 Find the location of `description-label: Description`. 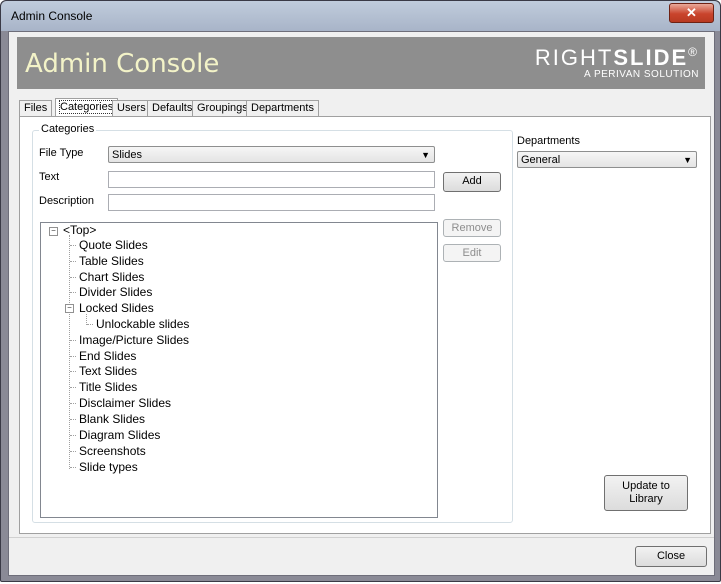

description-label: Description is located at coordinates (67, 201).